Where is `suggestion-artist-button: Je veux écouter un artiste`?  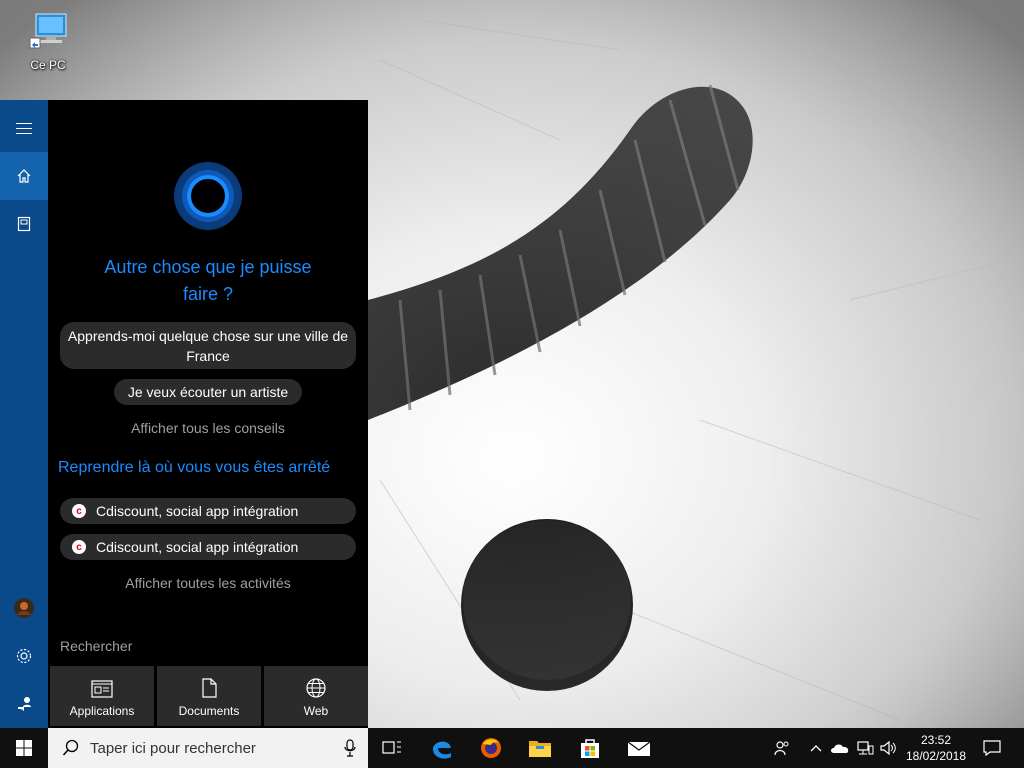
suggestion-artist-button: Je veux écouter un artiste is located at coordinates (208, 392).